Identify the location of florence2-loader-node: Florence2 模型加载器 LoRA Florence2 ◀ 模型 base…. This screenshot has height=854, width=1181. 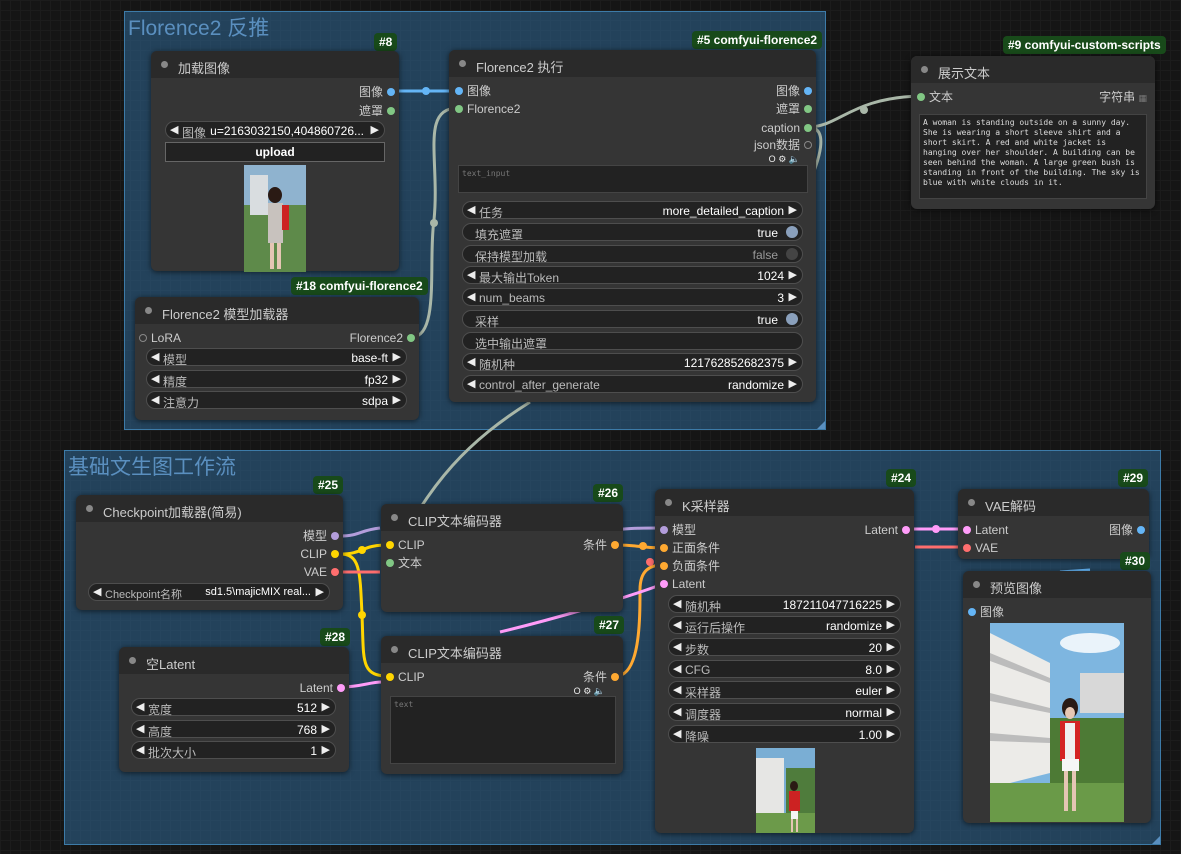
(277, 358).